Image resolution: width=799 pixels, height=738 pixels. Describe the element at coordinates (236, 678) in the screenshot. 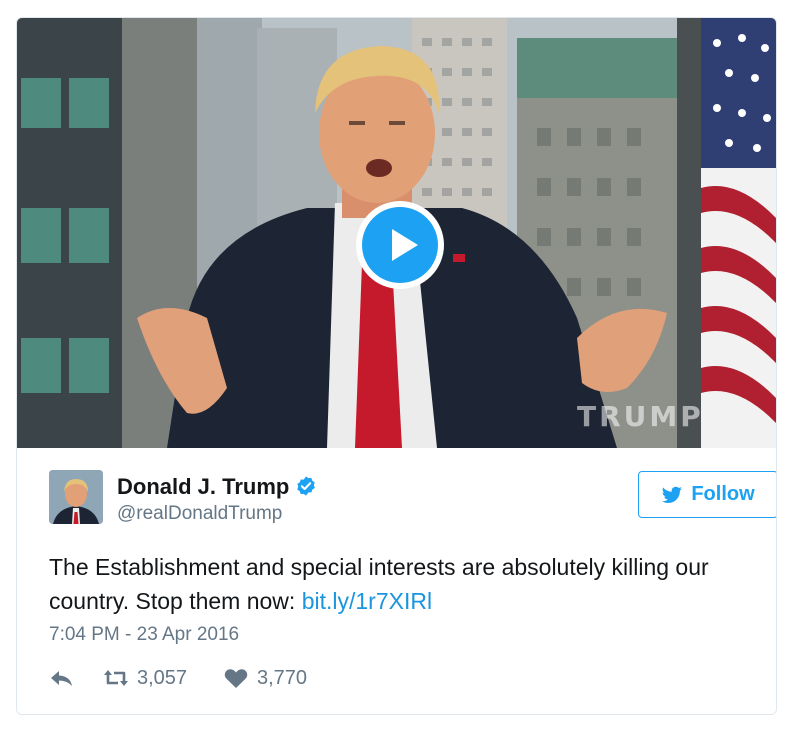

I see `heart-icon` at that location.